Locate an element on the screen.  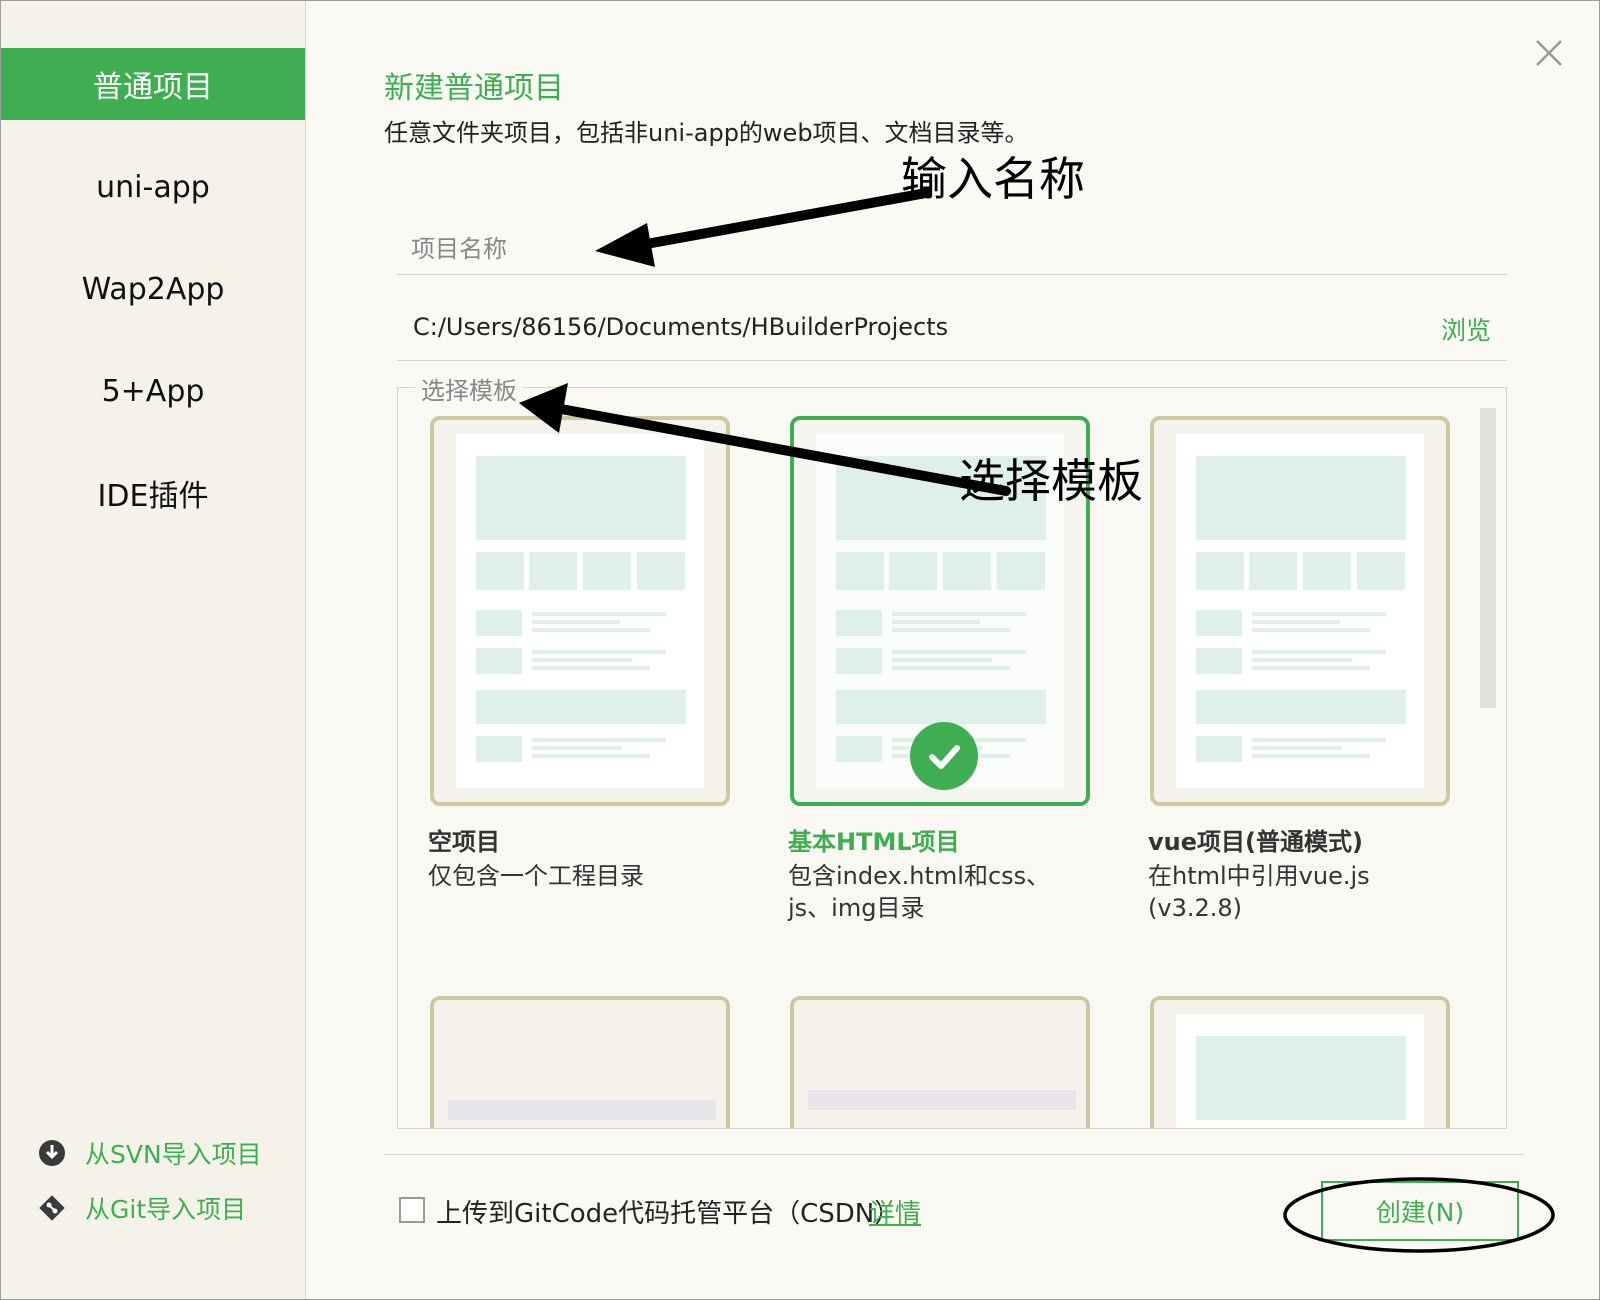
sidebar-item-ide-plugin: IDE插件 is located at coordinates (153, 493).